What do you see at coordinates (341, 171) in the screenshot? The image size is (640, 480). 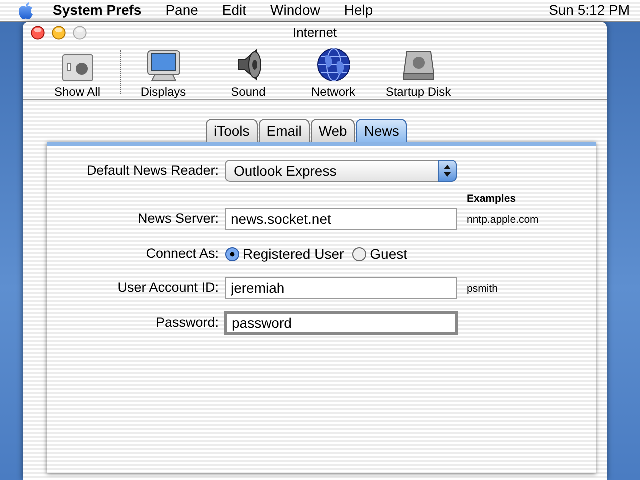 I see `popup-button: Outlook Express` at bounding box center [341, 171].